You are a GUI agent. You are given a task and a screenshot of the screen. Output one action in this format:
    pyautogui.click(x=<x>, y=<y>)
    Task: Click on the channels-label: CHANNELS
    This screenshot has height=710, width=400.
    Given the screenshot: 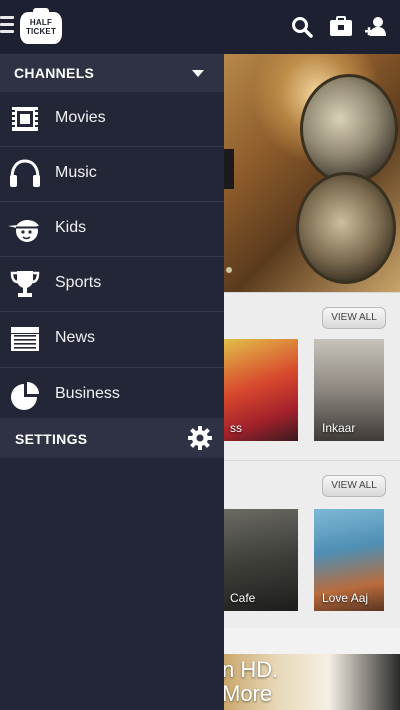 What is the action you would take?
    pyautogui.click(x=54, y=73)
    